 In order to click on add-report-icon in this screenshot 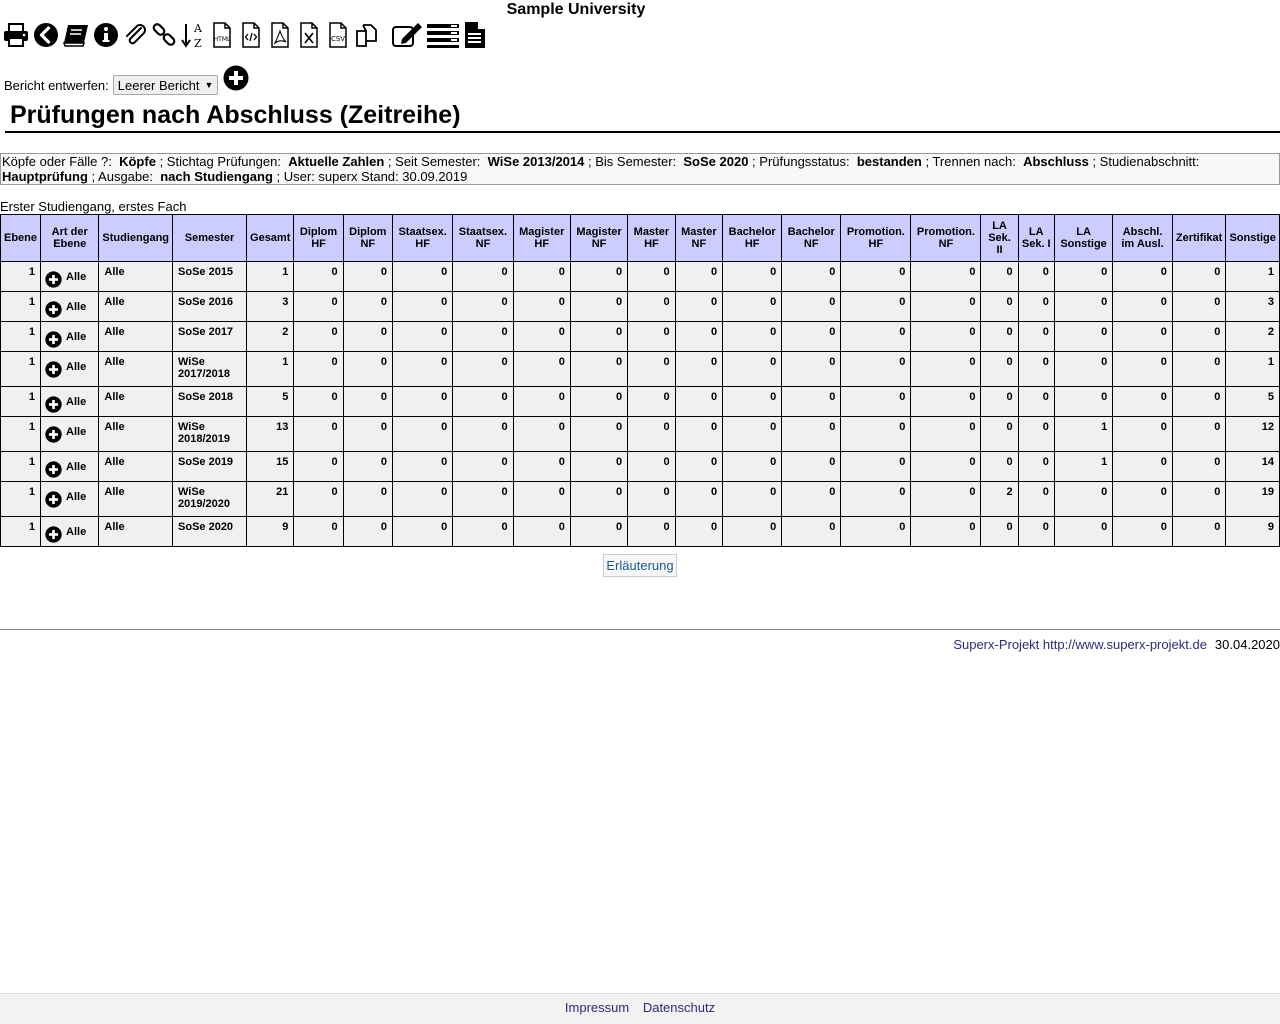, I will do `click(236, 79)`.